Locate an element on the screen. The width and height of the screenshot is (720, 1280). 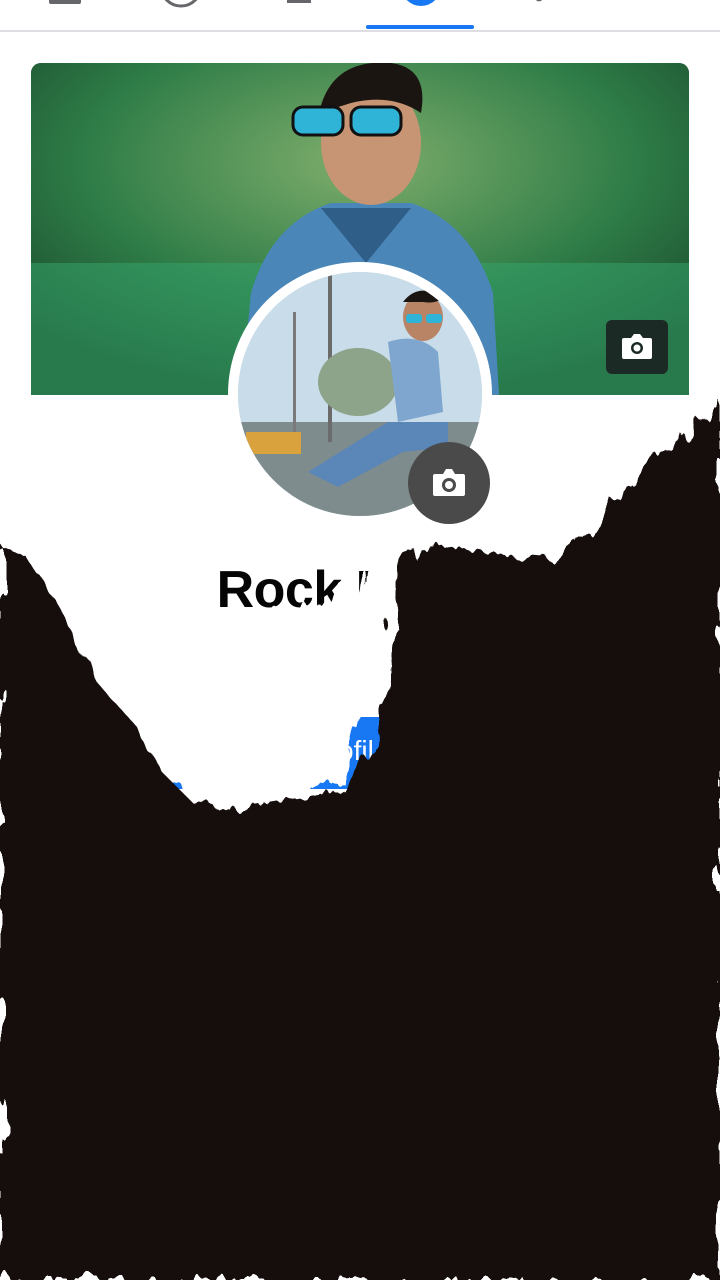
edit-profile-button: Edit Profil is located at coordinates (360, 753).